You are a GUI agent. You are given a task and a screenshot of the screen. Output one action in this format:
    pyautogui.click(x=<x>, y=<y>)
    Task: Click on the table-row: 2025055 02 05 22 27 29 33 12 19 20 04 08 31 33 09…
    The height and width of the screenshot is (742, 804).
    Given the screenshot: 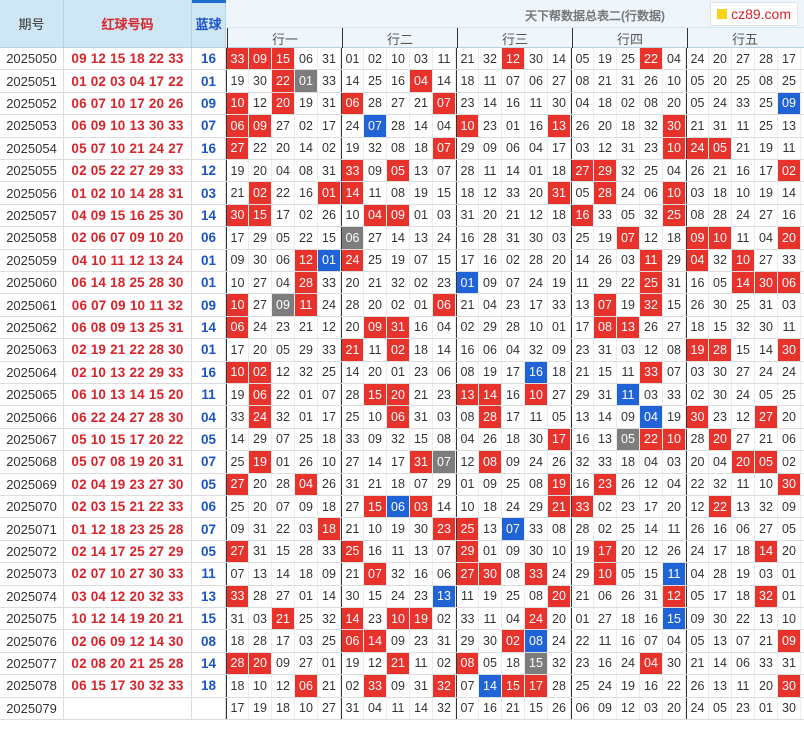 What is the action you would take?
    pyautogui.click(x=402, y=171)
    